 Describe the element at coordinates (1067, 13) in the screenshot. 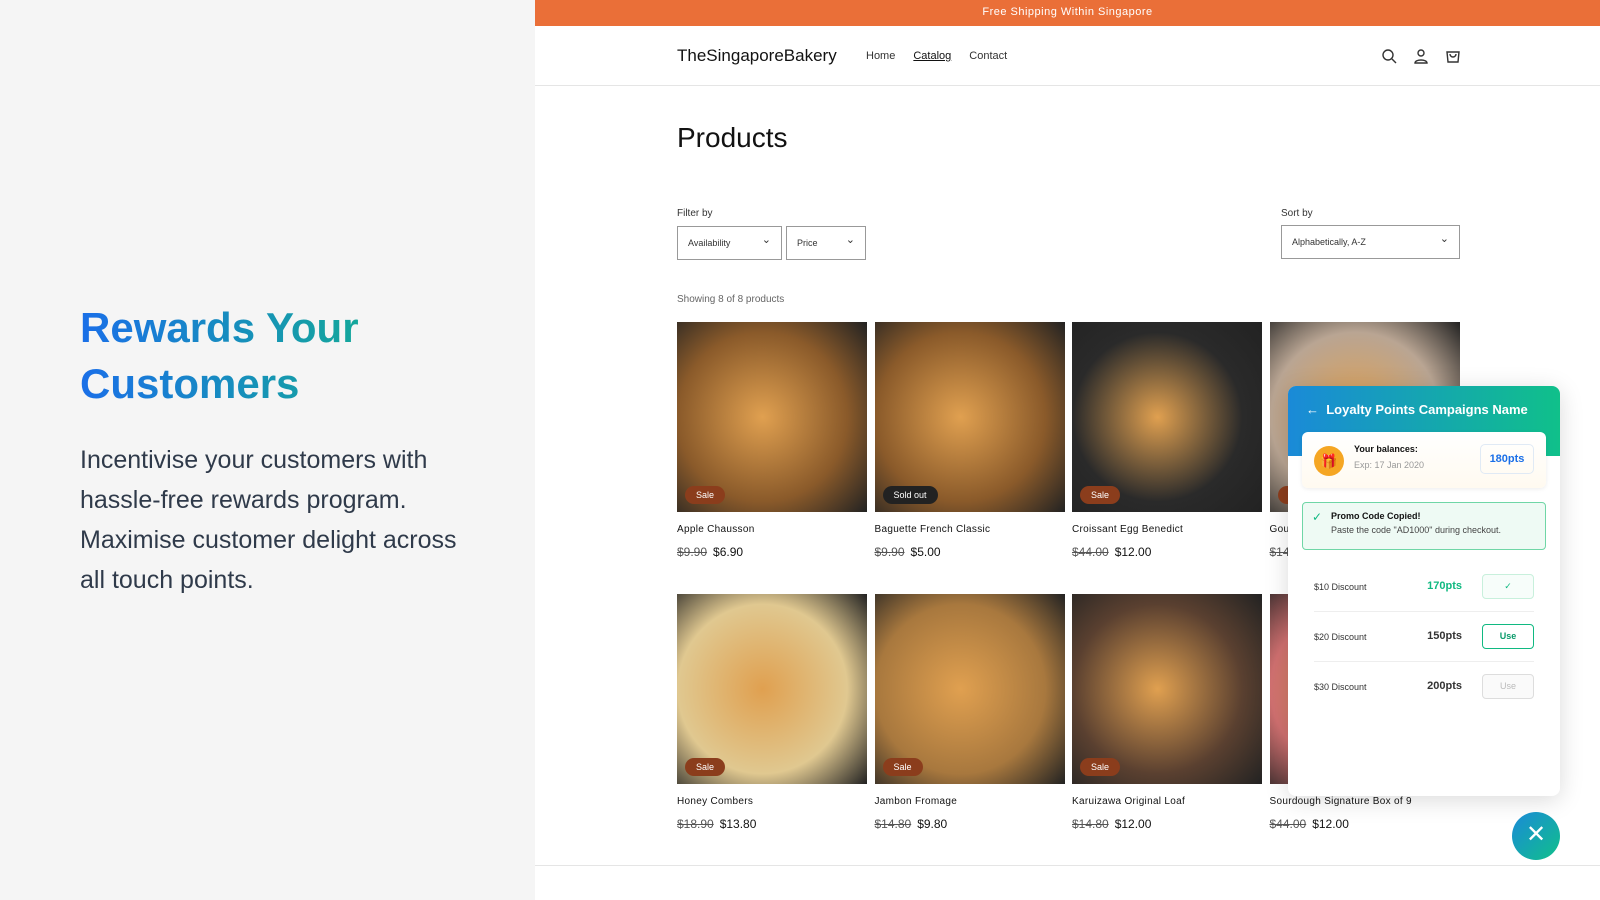

I see `announcement-banner: Free Shipping Within Singapore` at that location.